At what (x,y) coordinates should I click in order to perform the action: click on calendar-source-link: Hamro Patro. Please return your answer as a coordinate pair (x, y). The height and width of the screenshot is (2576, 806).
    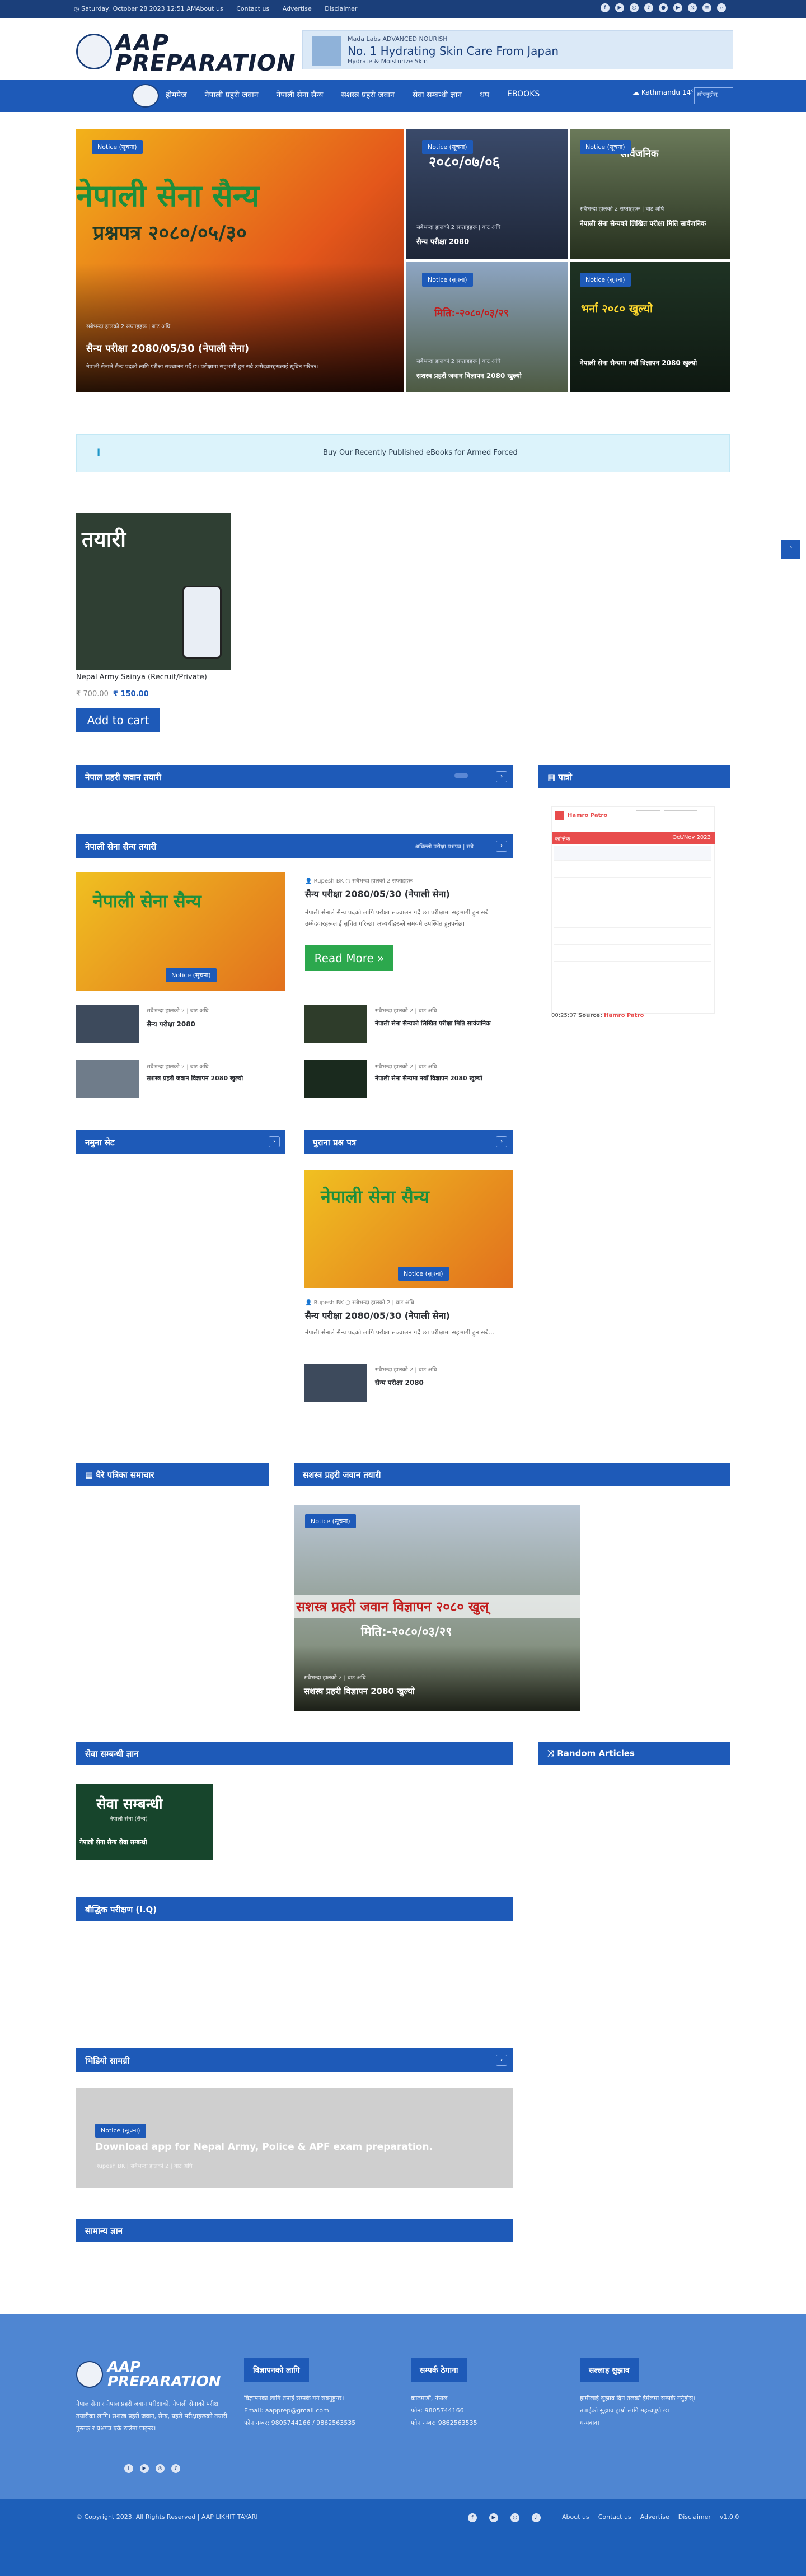
    Looking at the image, I should click on (624, 1016).